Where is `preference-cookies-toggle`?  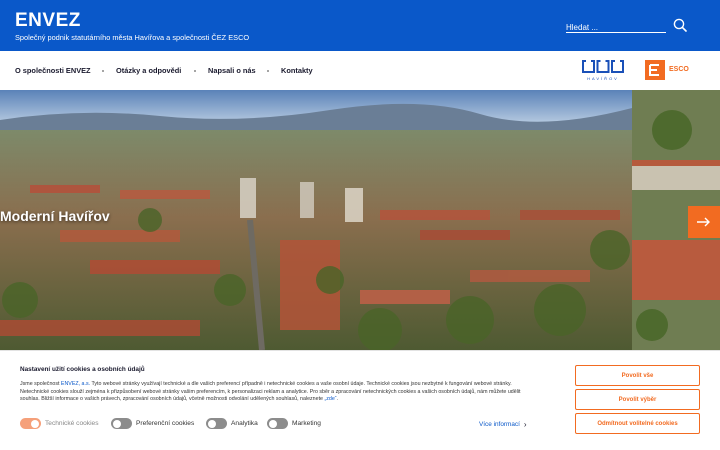
preference-cookies-toggle is located at coordinates (121, 423).